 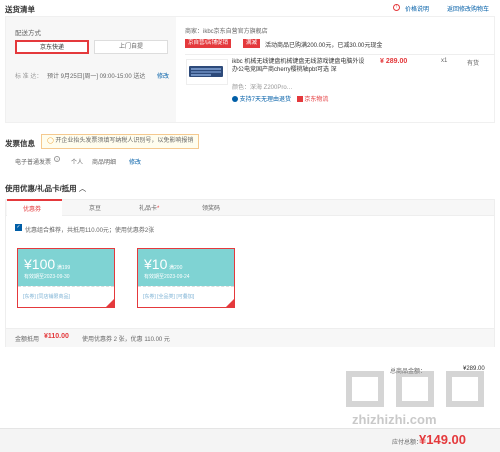 I want to click on payable-value: ¥149.00, so click(x=442, y=439).